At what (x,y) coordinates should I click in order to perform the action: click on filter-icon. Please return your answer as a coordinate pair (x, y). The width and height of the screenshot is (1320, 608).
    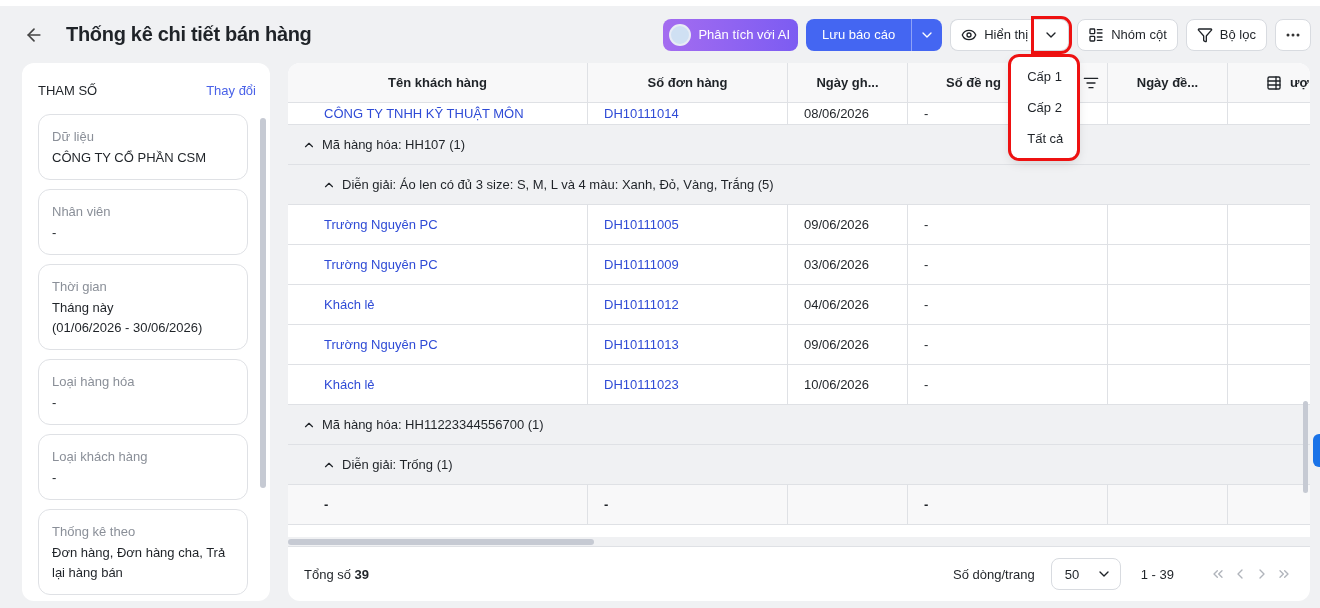
    Looking at the image, I should click on (1204, 34).